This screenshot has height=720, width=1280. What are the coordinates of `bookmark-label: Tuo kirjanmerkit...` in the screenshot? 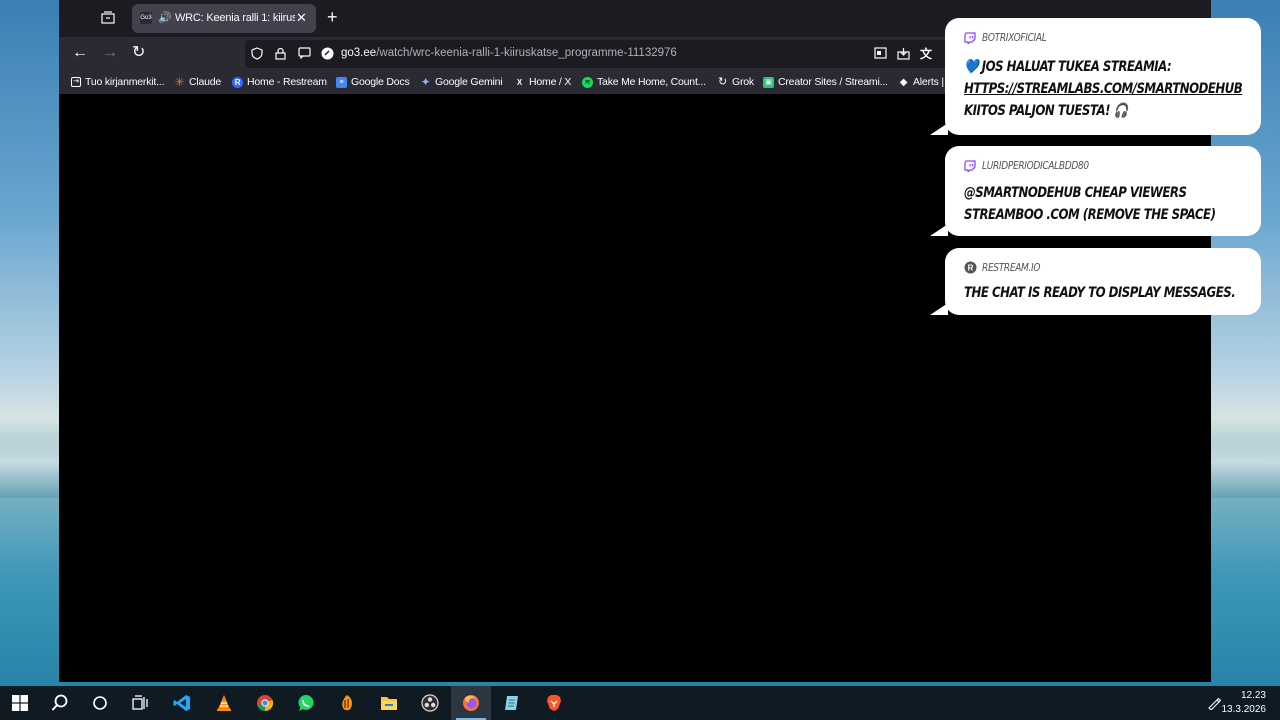 It's located at (125, 82).